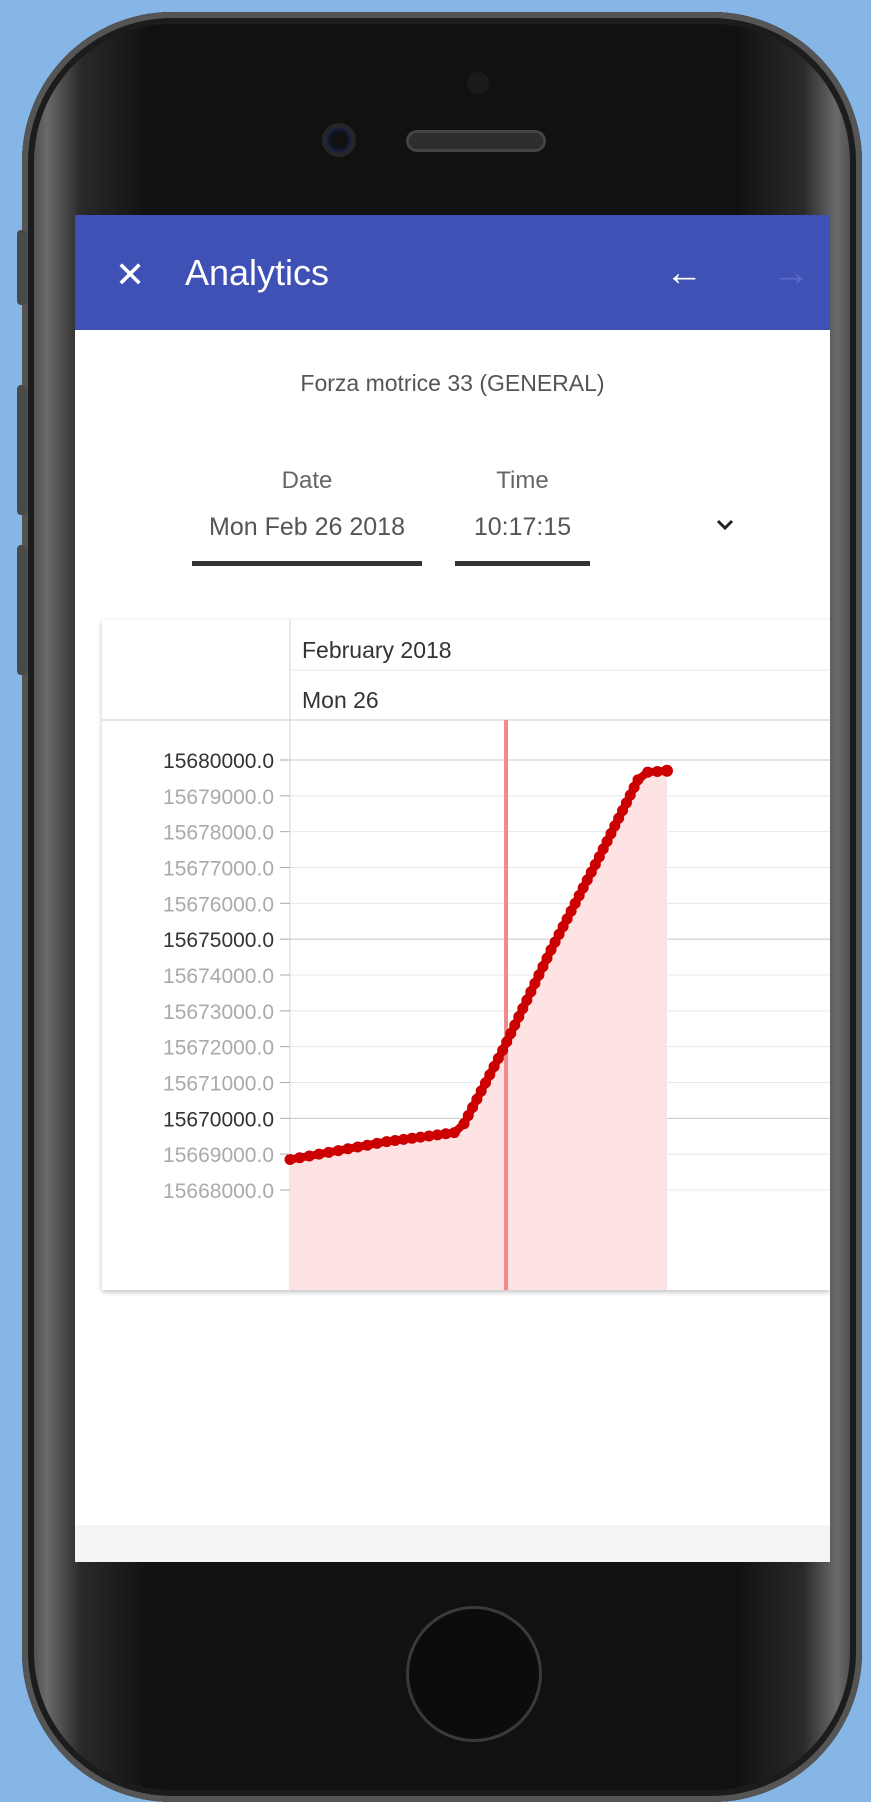 This screenshot has height=1802, width=871. Describe the element at coordinates (218, 976) in the screenshot. I see `y-tick-label: 15674000.0` at that location.